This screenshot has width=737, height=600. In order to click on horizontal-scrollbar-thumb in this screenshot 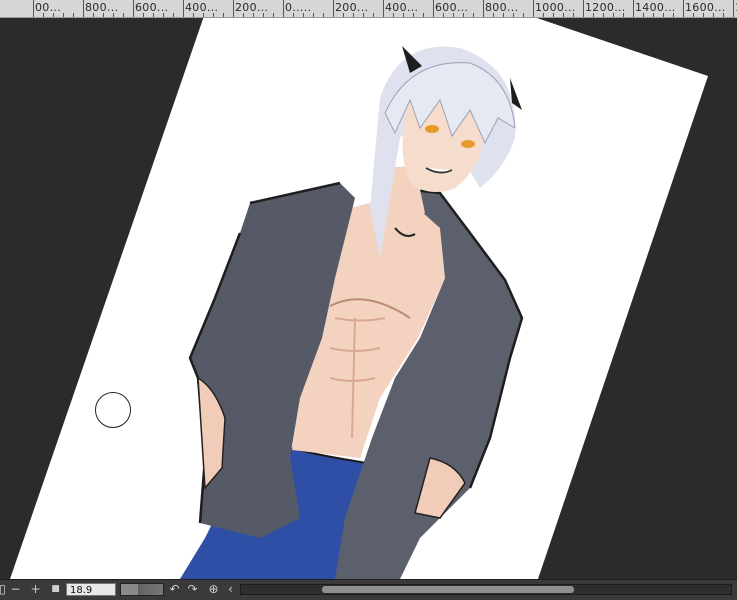, I will do `click(448, 589)`.